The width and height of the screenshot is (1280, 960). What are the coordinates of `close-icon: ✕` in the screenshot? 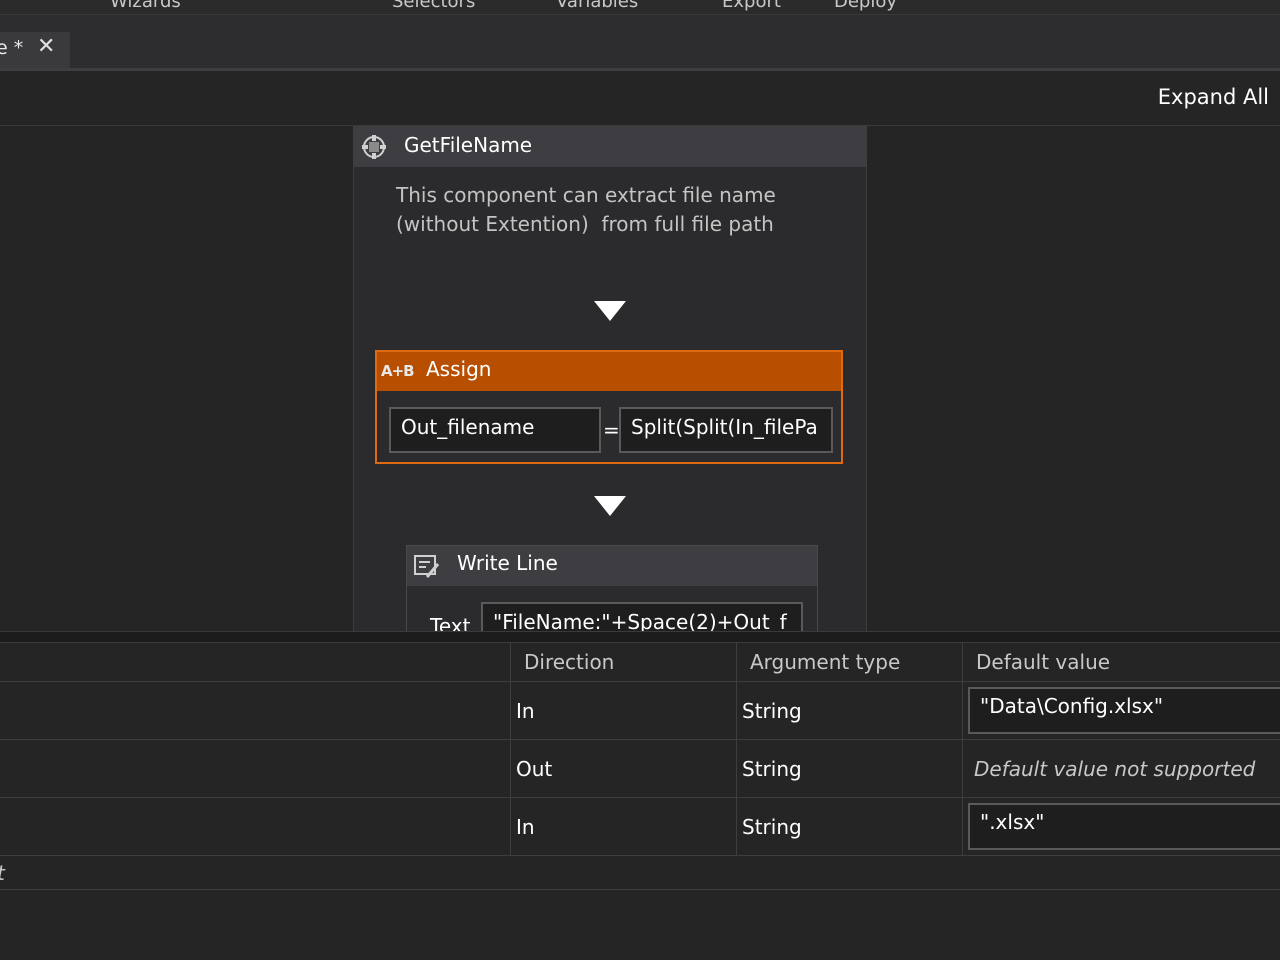 It's located at (46, 46).